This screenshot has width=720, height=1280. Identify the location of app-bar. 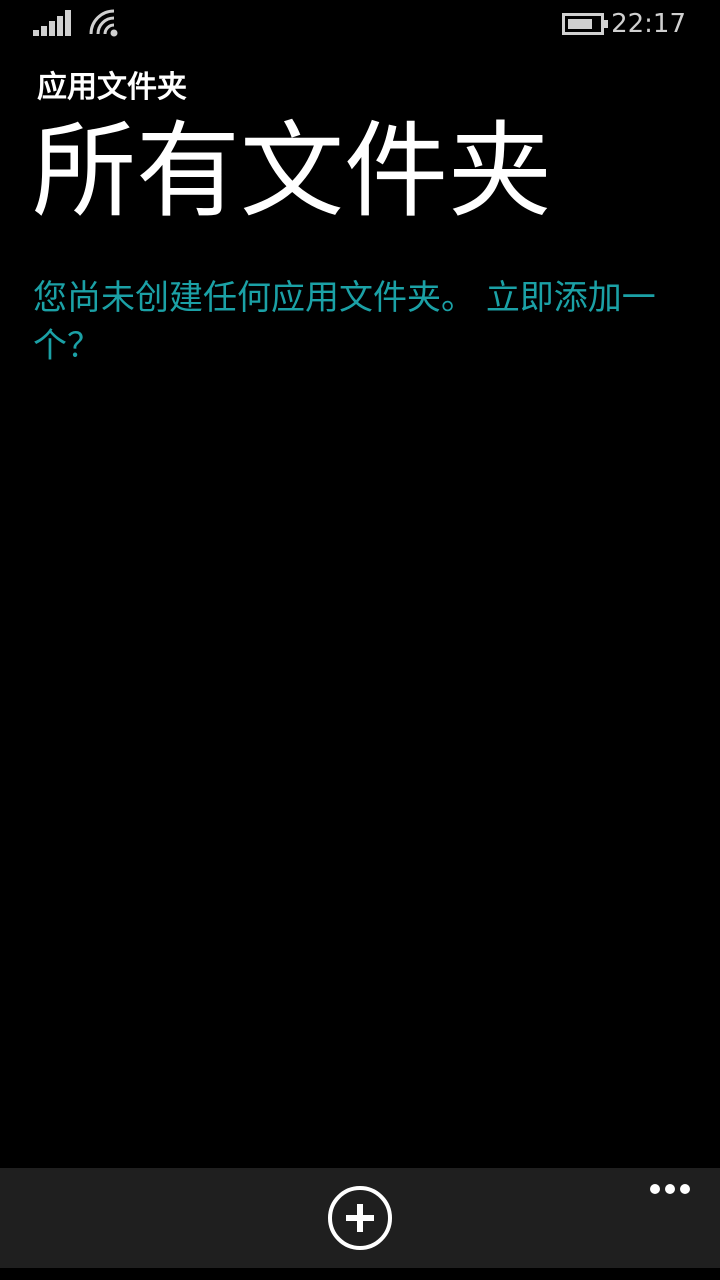
(360, 1218).